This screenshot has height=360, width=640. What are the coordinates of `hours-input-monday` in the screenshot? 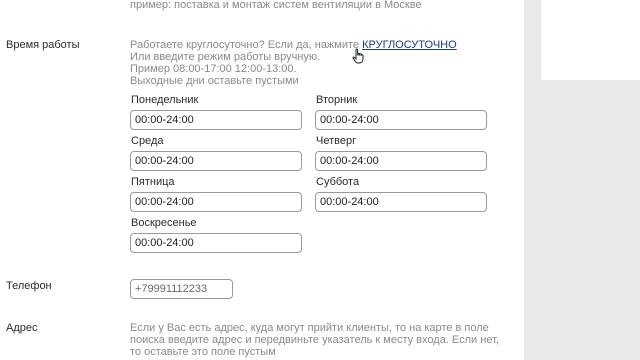 It's located at (216, 120).